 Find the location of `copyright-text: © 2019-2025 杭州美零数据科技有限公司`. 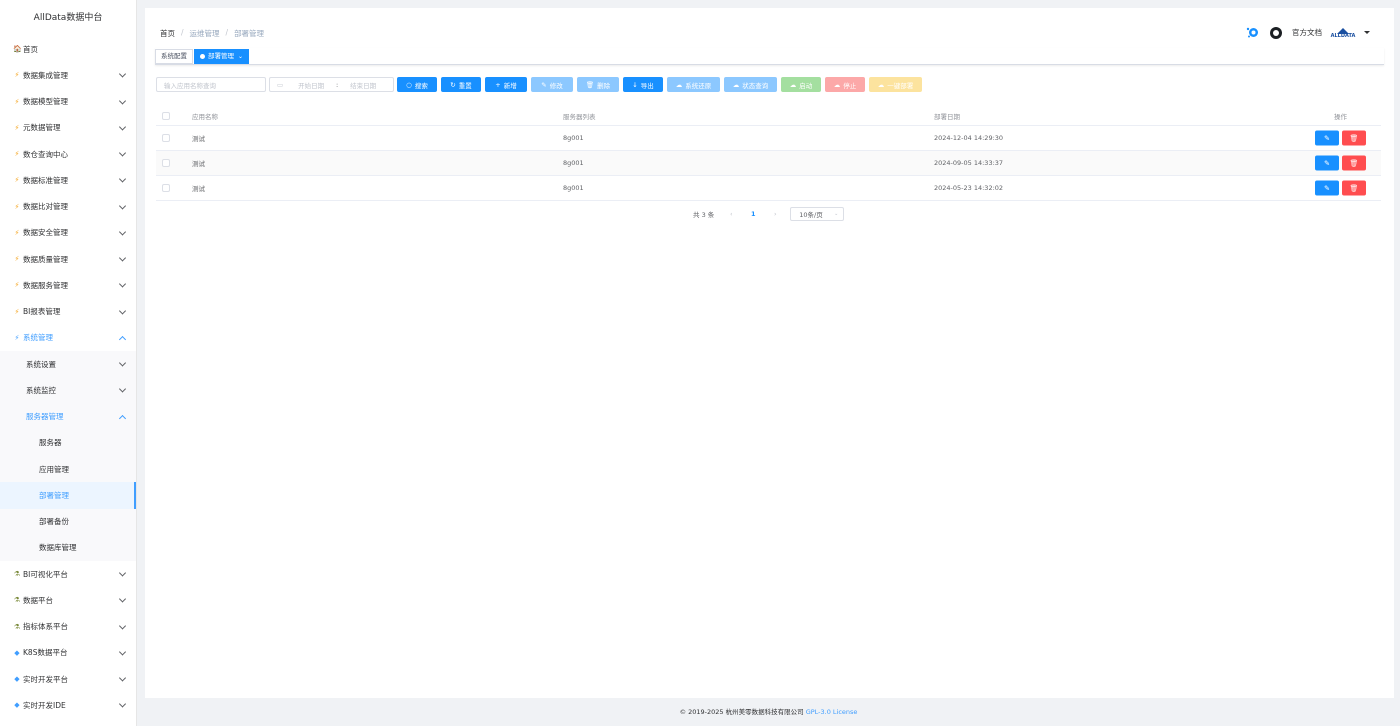

copyright-text: © 2019-2025 杭州美零数据科技有限公司 is located at coordinates (741, 712).